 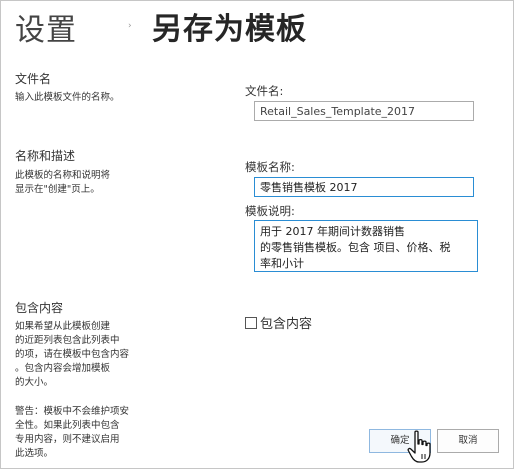 What do you see at coordinates (270, 167) in the screenshot?
I see `template-name-label: 模板名称:` at bounding box center [270, 167].